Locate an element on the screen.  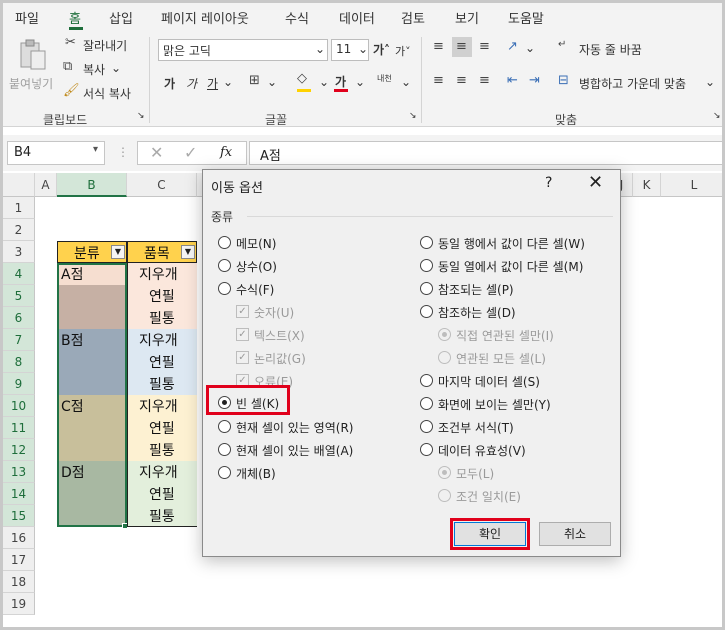
fill-color-dropdown-icon: ⌄ is located at coordinates (324, 82).